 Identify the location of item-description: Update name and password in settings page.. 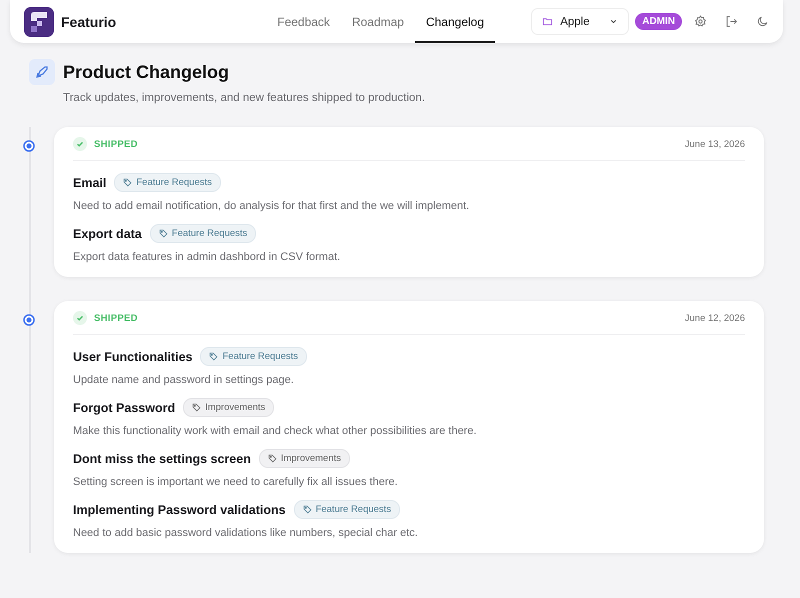
(184, 380).